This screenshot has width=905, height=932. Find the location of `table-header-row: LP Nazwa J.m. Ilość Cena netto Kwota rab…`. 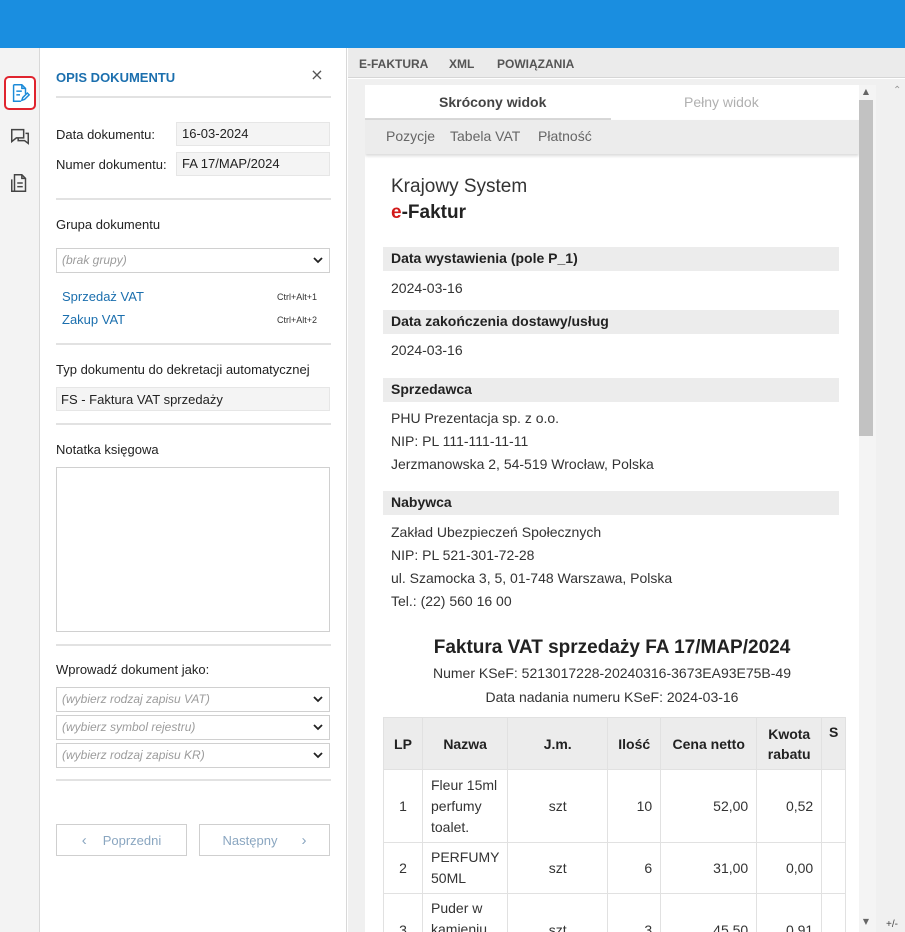

table-header-row: LP Nazwa J.m. Ilość Cena netto Kwota rab… is located at coordinates (615, 743).